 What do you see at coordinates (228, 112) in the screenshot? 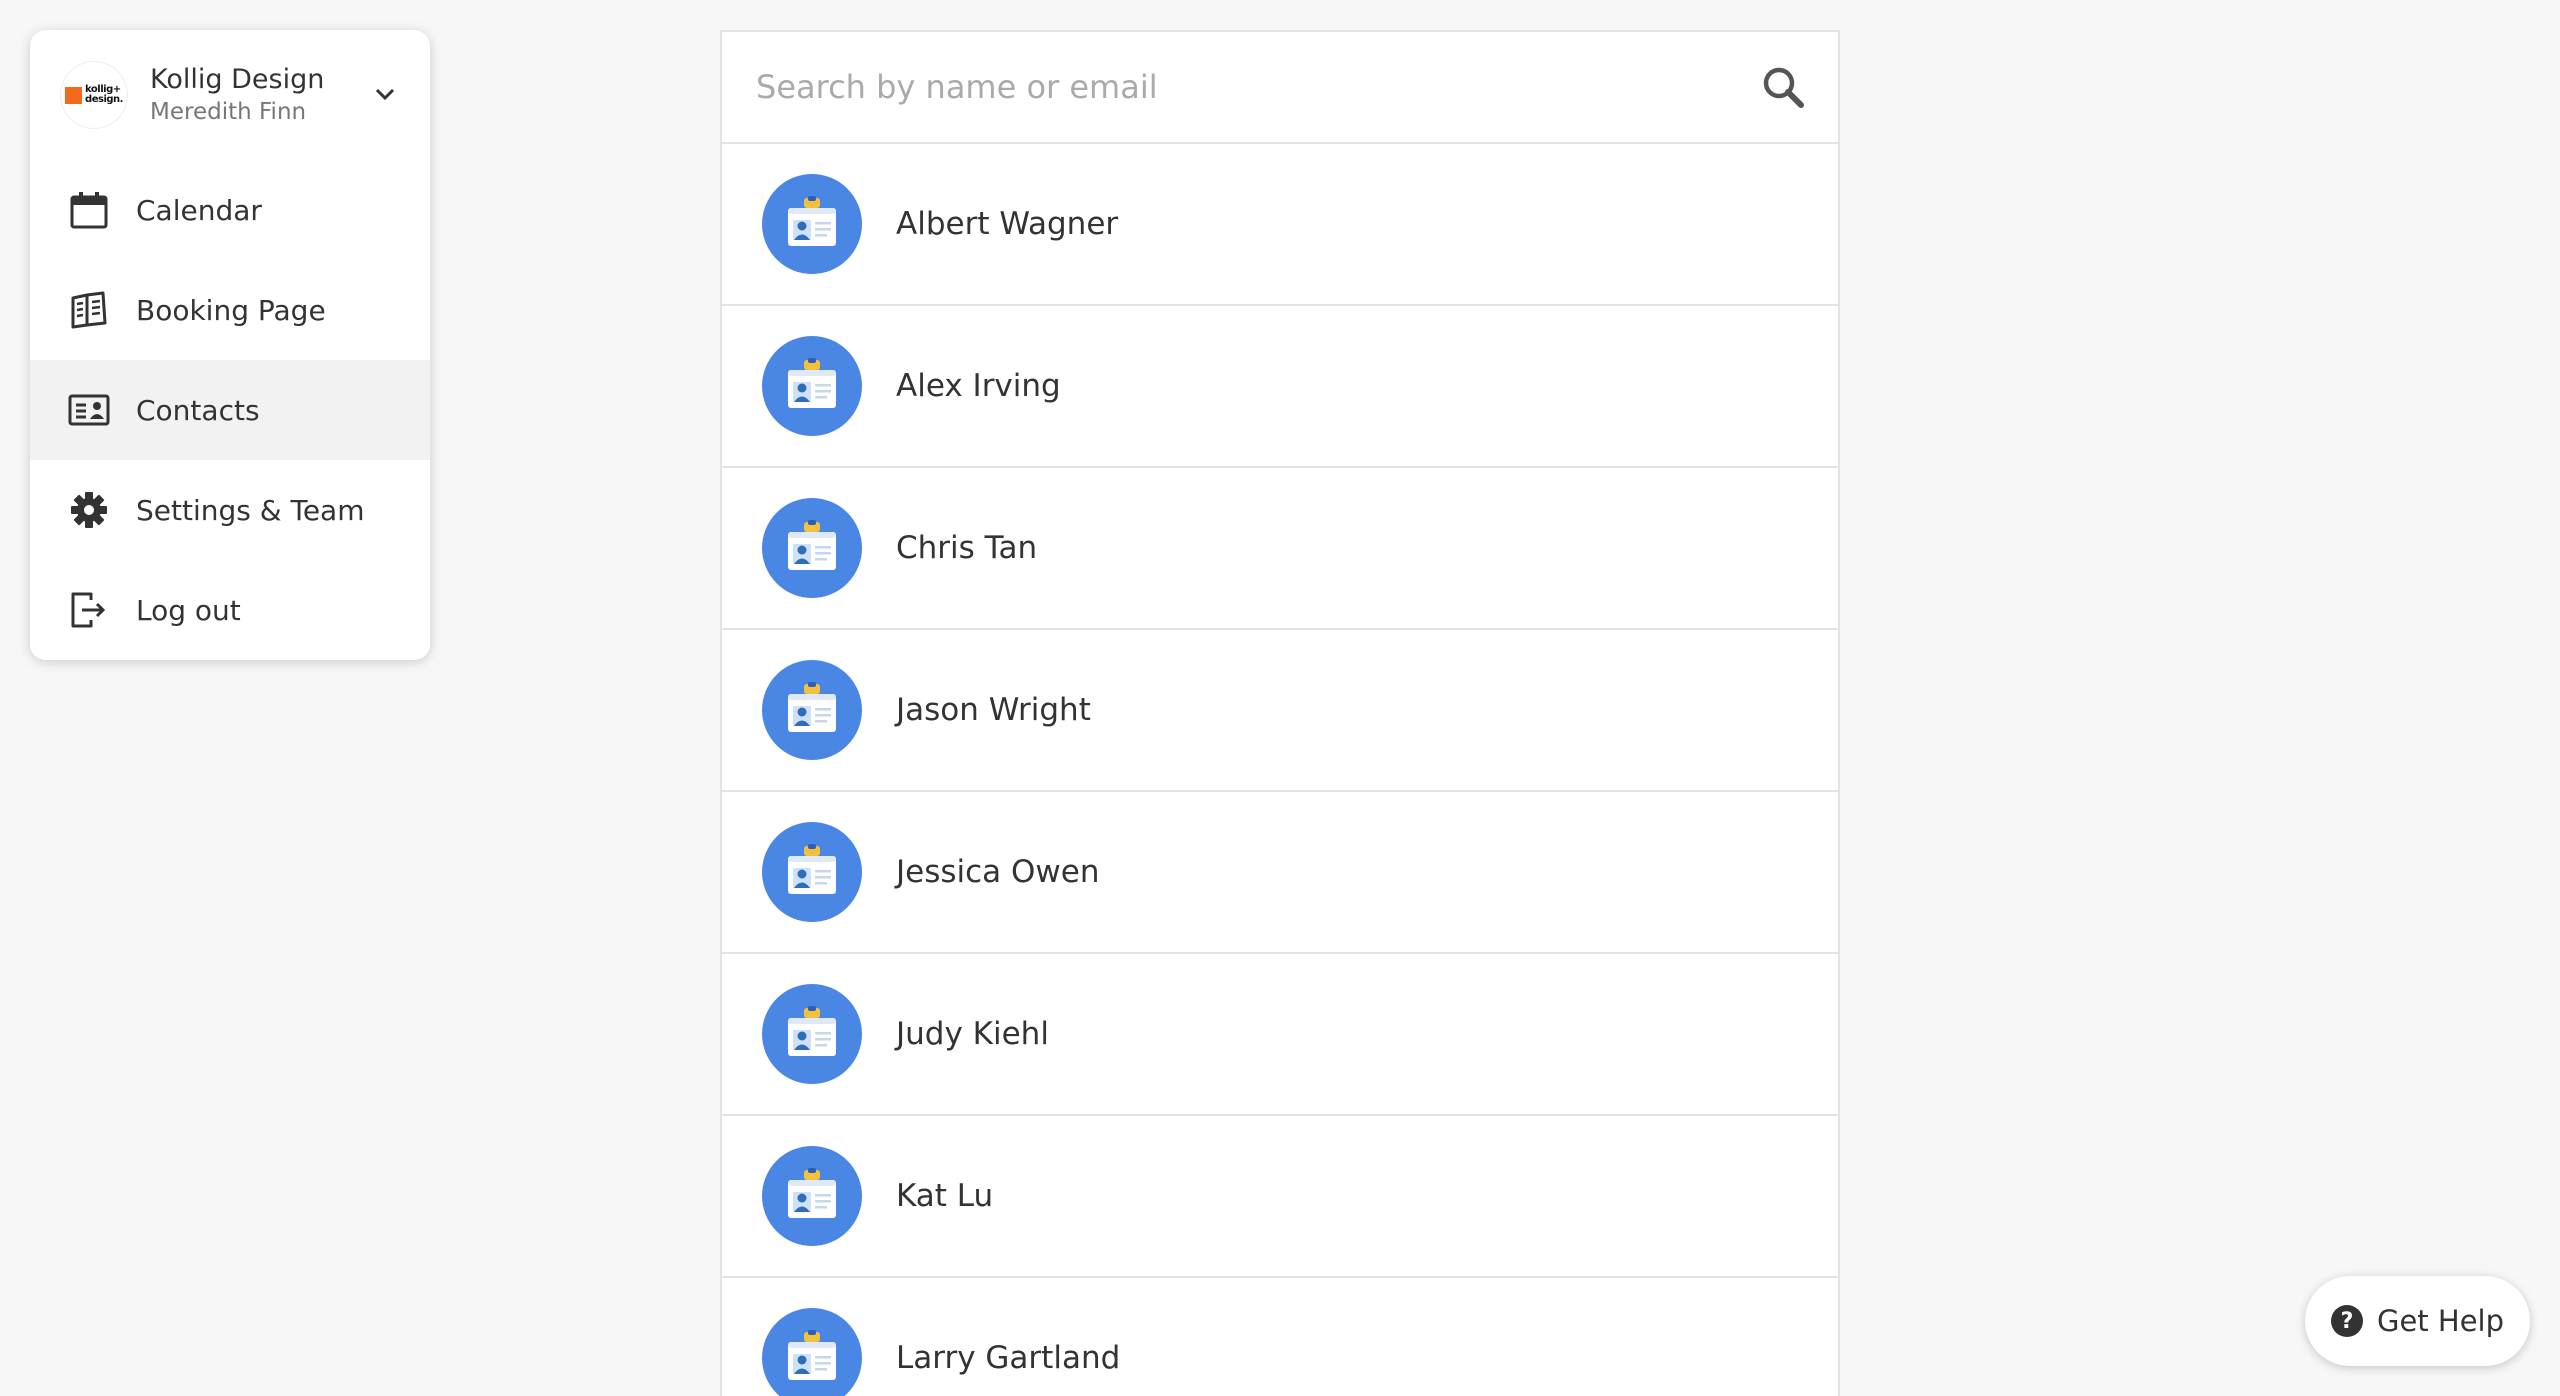
I see `account-user: Meredith Finn` at bounding box center [228, 112].